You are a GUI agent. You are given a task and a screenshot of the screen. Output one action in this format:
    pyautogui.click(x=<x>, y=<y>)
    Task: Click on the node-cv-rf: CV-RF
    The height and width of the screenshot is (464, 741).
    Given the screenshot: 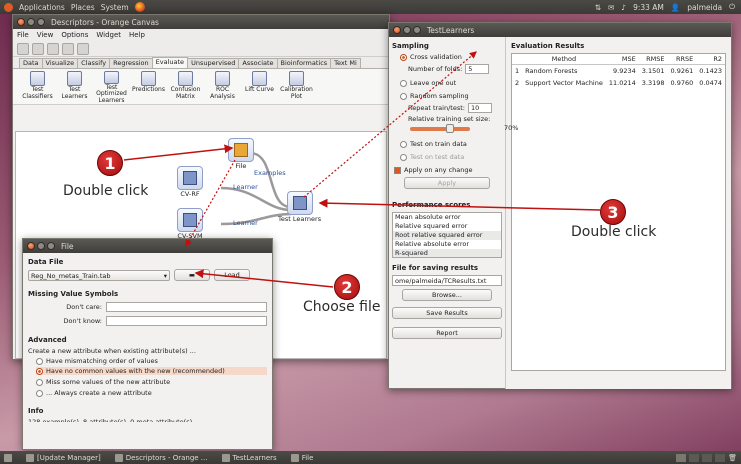 What is the action you would take?
    pyautogui.click(x=190, y=182)
    